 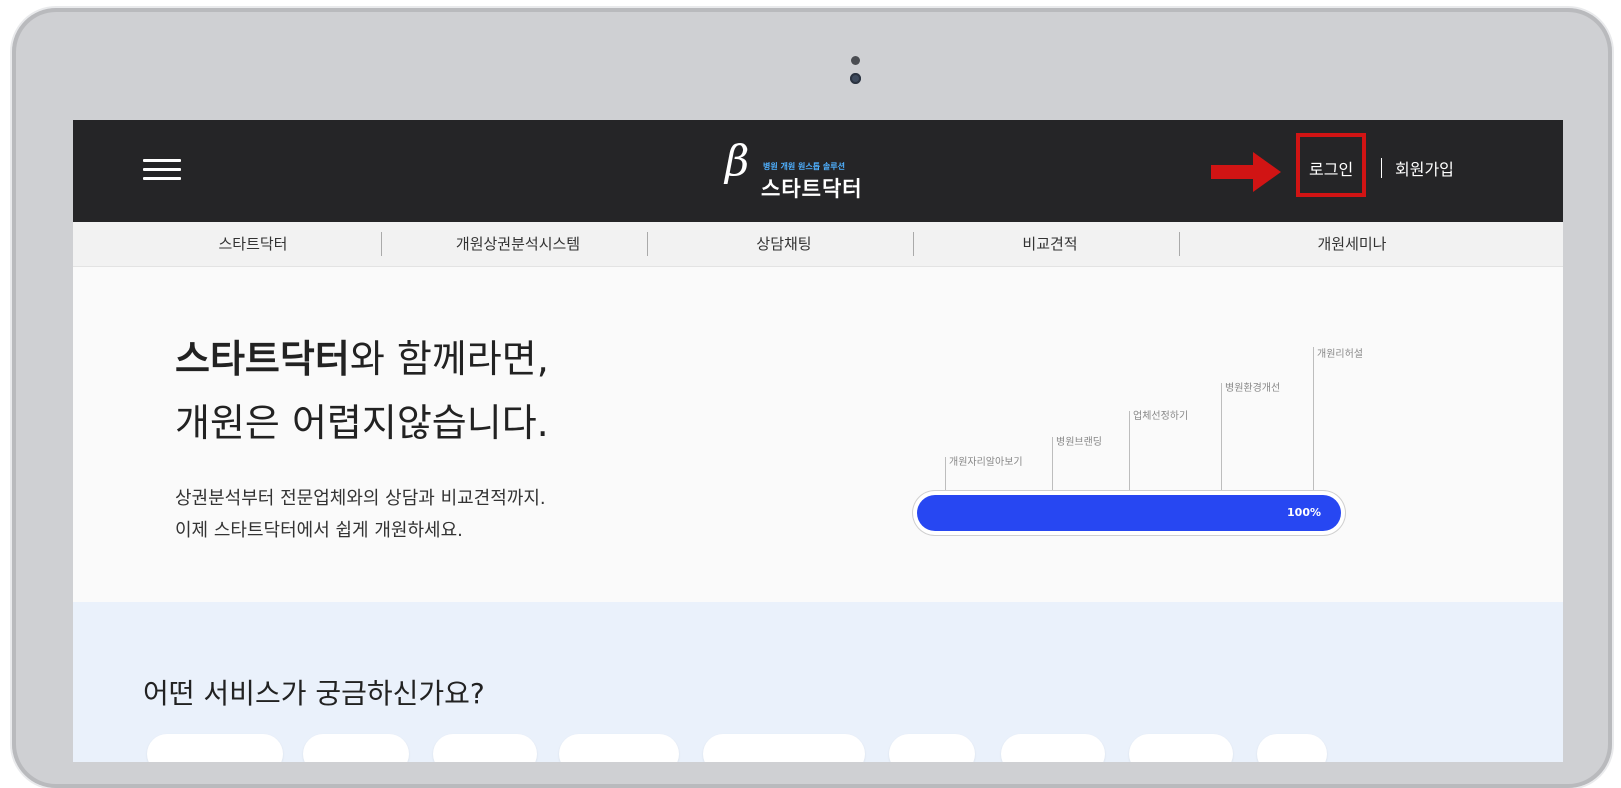 What do you see at coordinates (314, 693) in the screenshot?
I see `services-title: 어떤 서비스가 궁금하신가요?` at bounding box center [314, 693].